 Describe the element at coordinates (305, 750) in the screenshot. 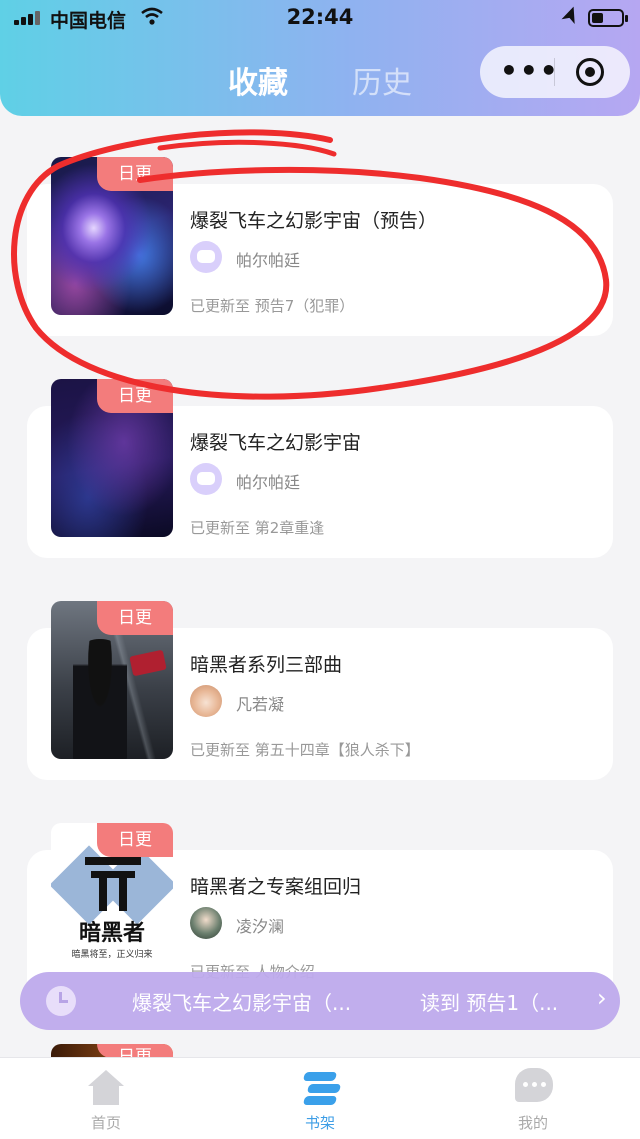

I see `update-progress: 已更新至 第五十四章【狼人杀下】` at that location.